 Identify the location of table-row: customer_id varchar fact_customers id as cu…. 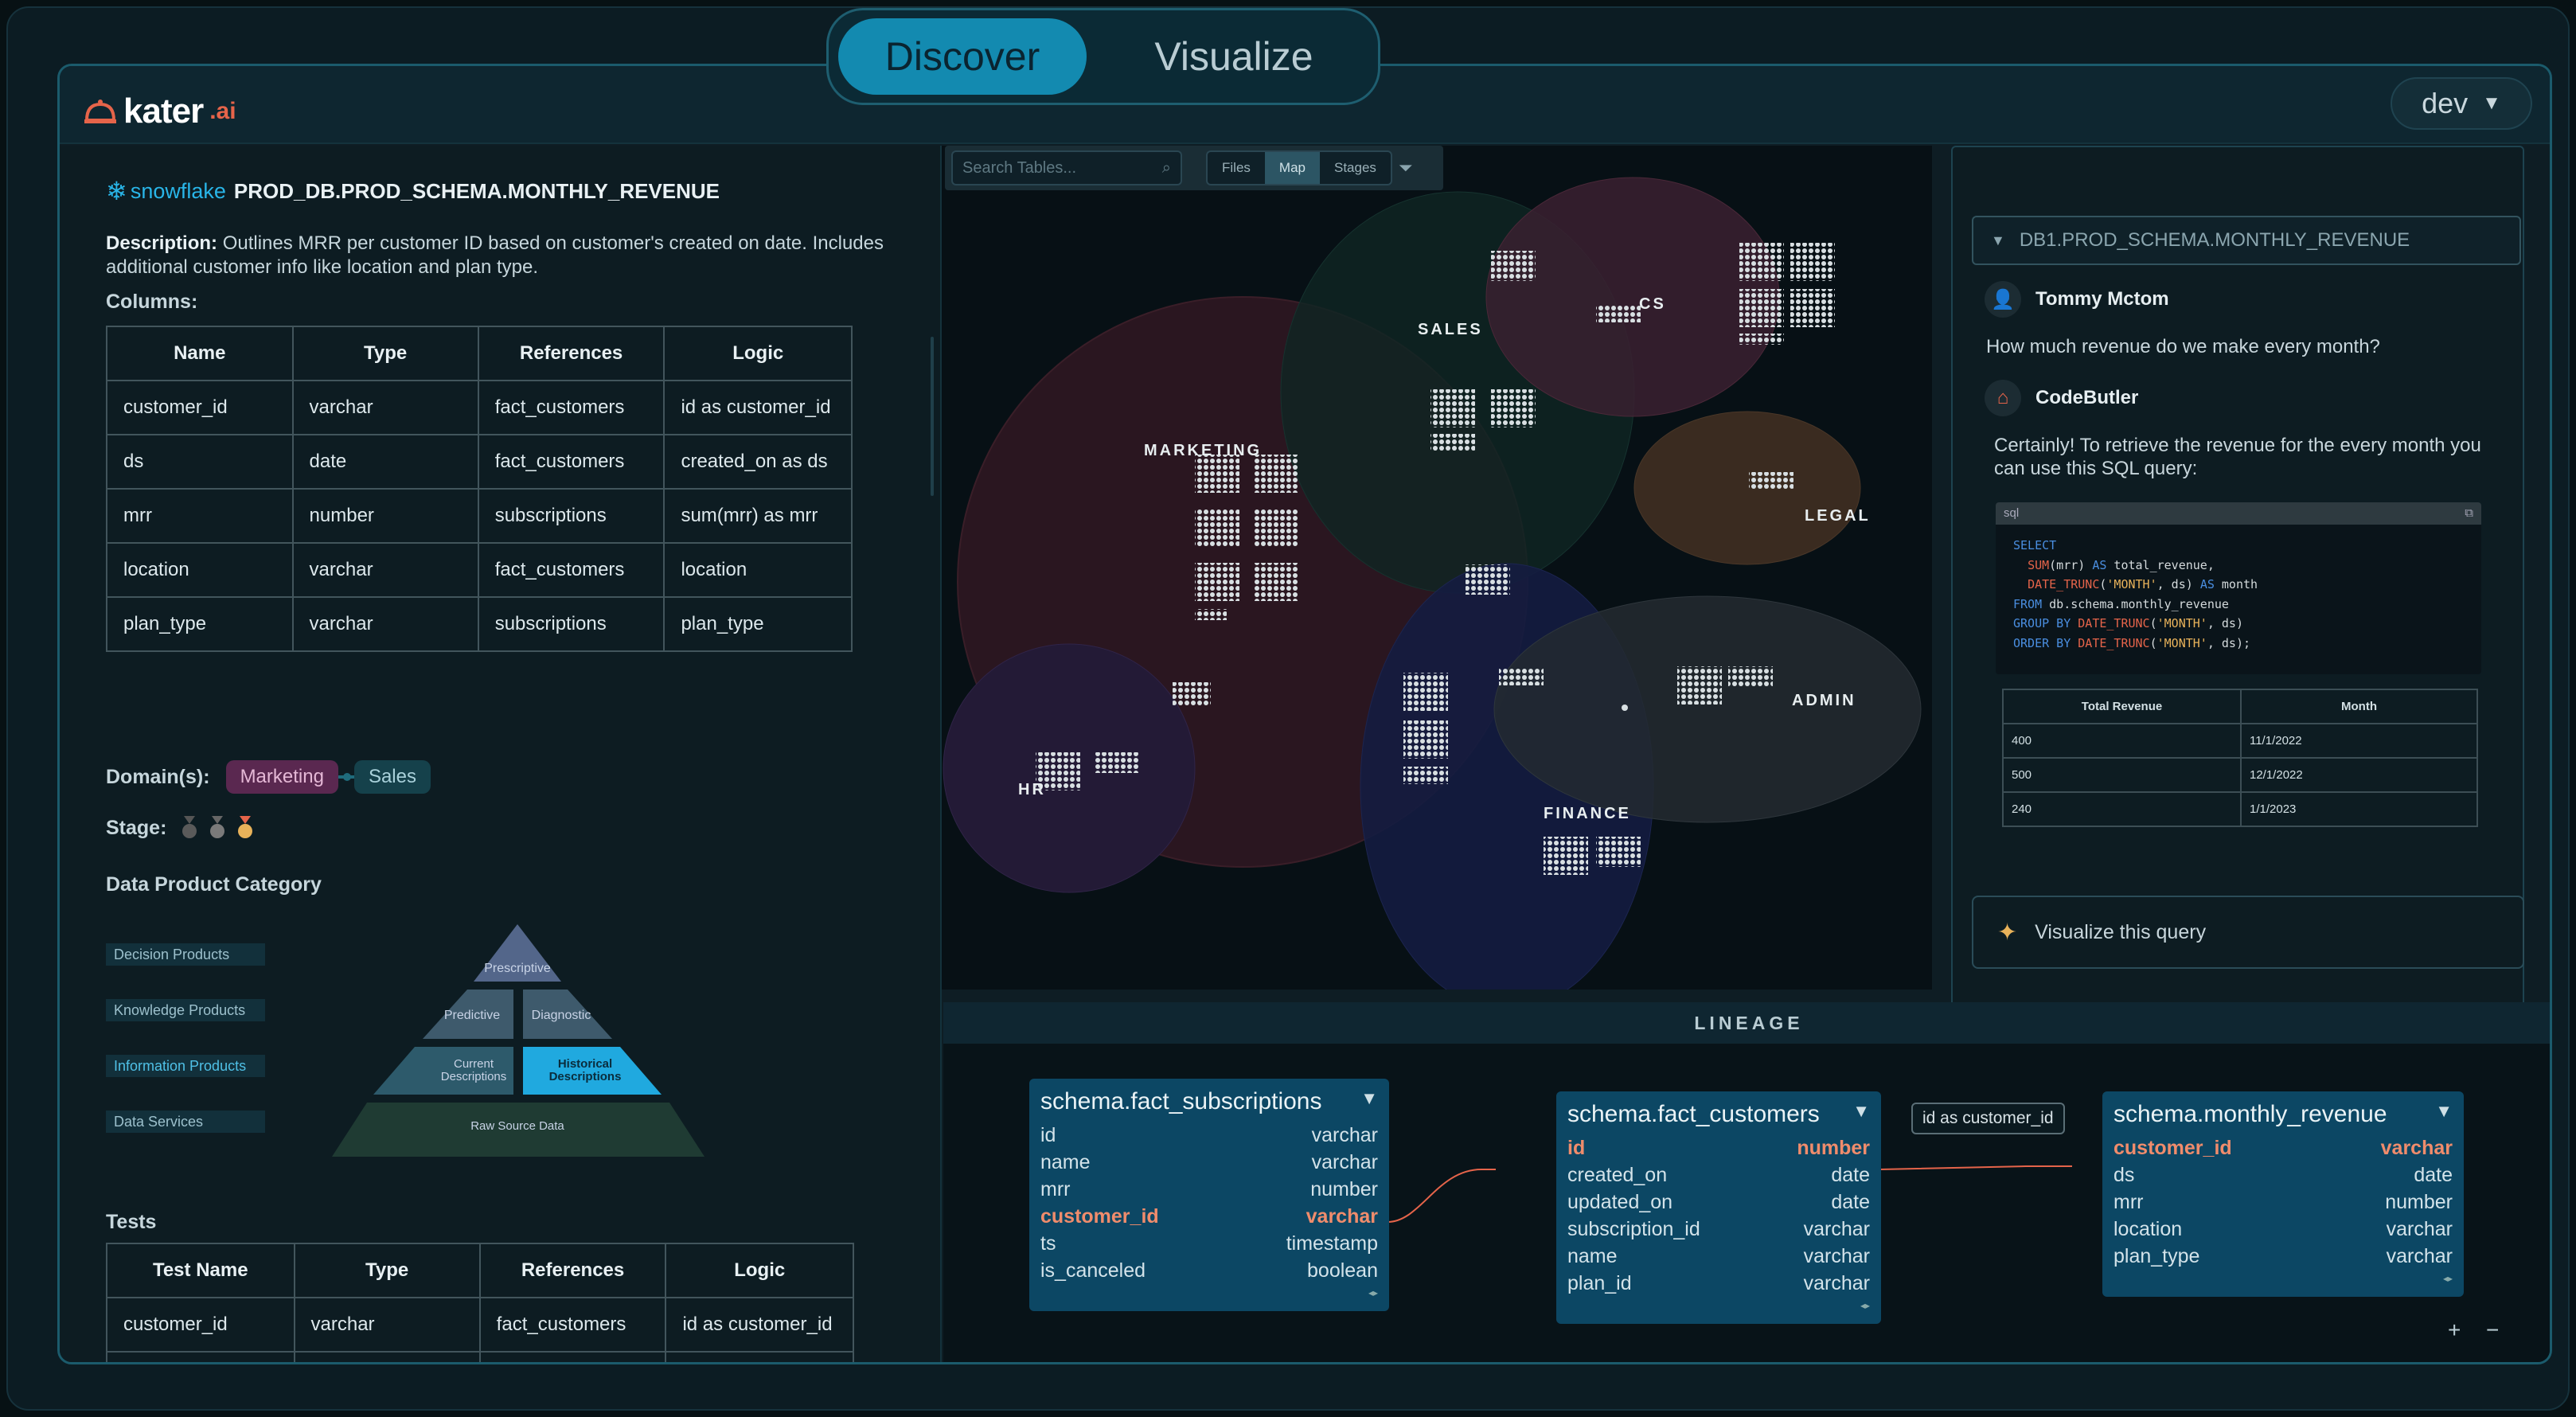
(479, 408).